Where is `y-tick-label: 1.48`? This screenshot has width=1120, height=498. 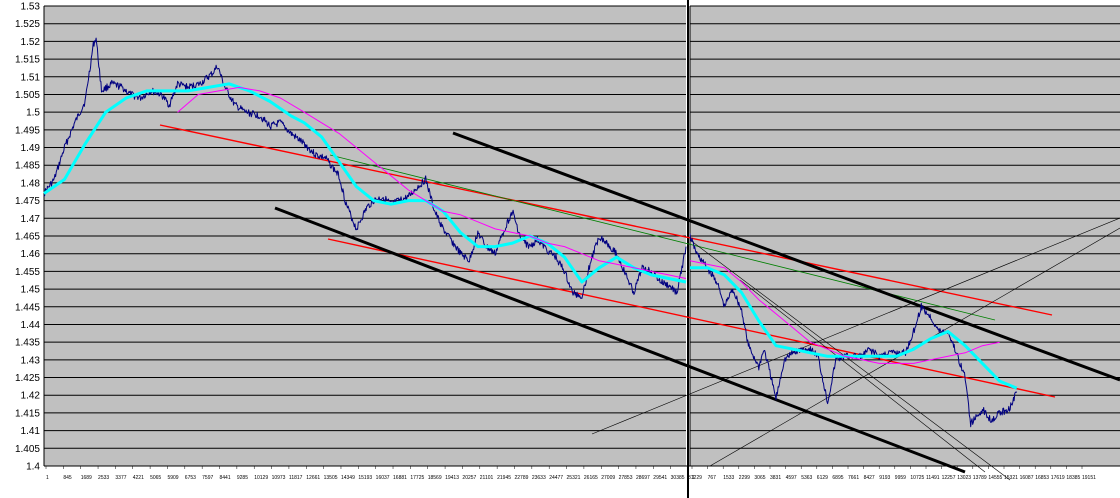
y-tick-label: 1.48 is located at coordinates (31, 183).